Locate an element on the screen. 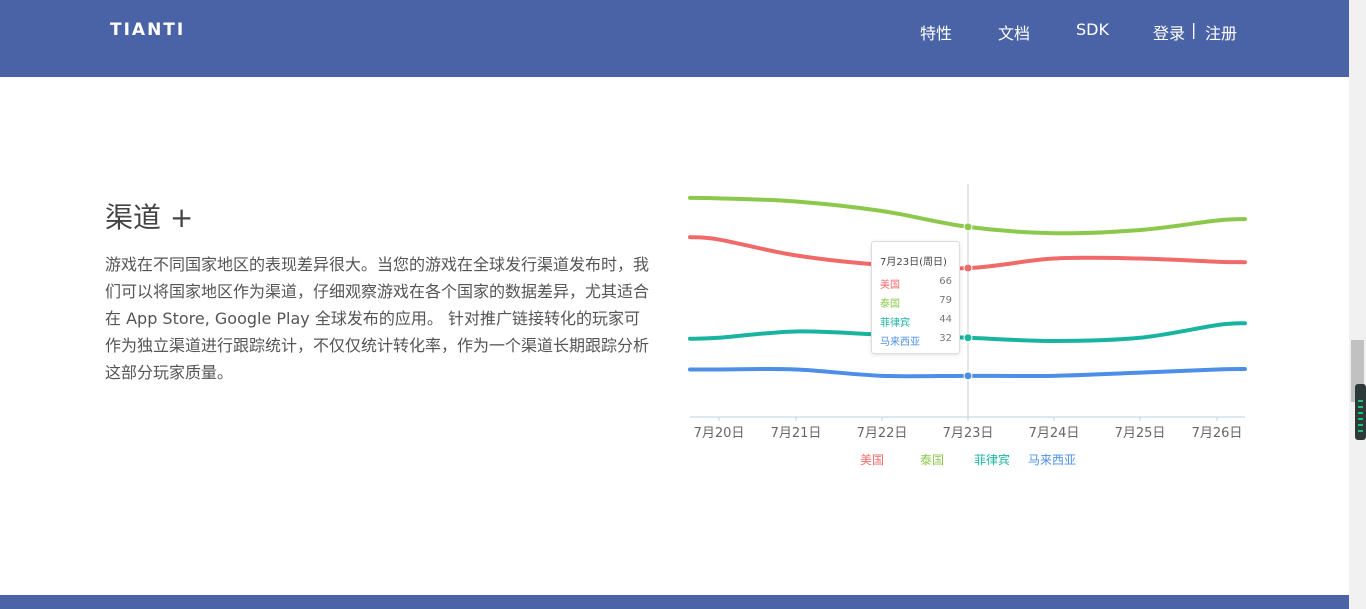 The image size is (1366, 609). nav-sdk: SDK is located at coordinates (1092, 29).